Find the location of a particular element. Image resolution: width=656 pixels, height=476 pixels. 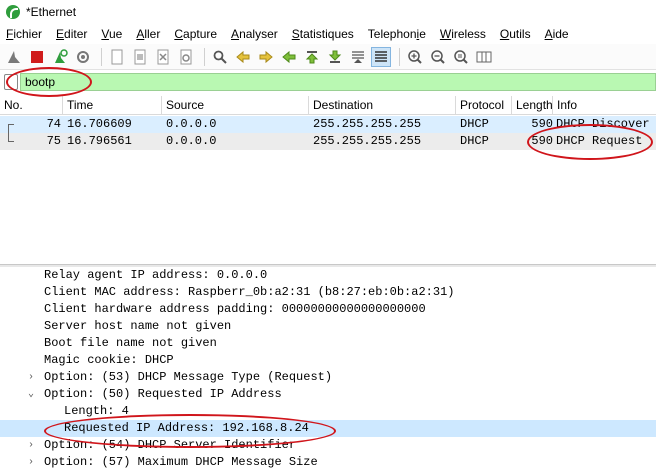

packet-info: DHCP Discover is located at coordinates (603, 124).